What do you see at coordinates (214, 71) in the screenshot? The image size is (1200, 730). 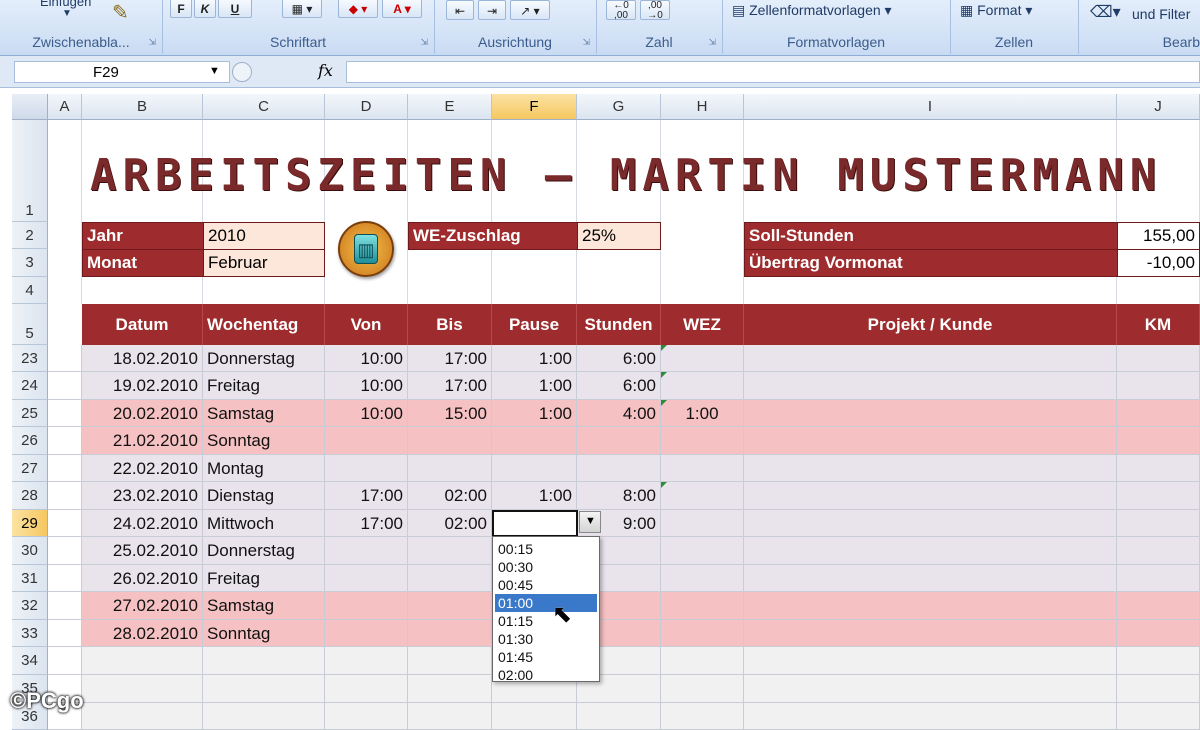 I see `chevron-down-icon: ▼` at bounding box center [214, 71].